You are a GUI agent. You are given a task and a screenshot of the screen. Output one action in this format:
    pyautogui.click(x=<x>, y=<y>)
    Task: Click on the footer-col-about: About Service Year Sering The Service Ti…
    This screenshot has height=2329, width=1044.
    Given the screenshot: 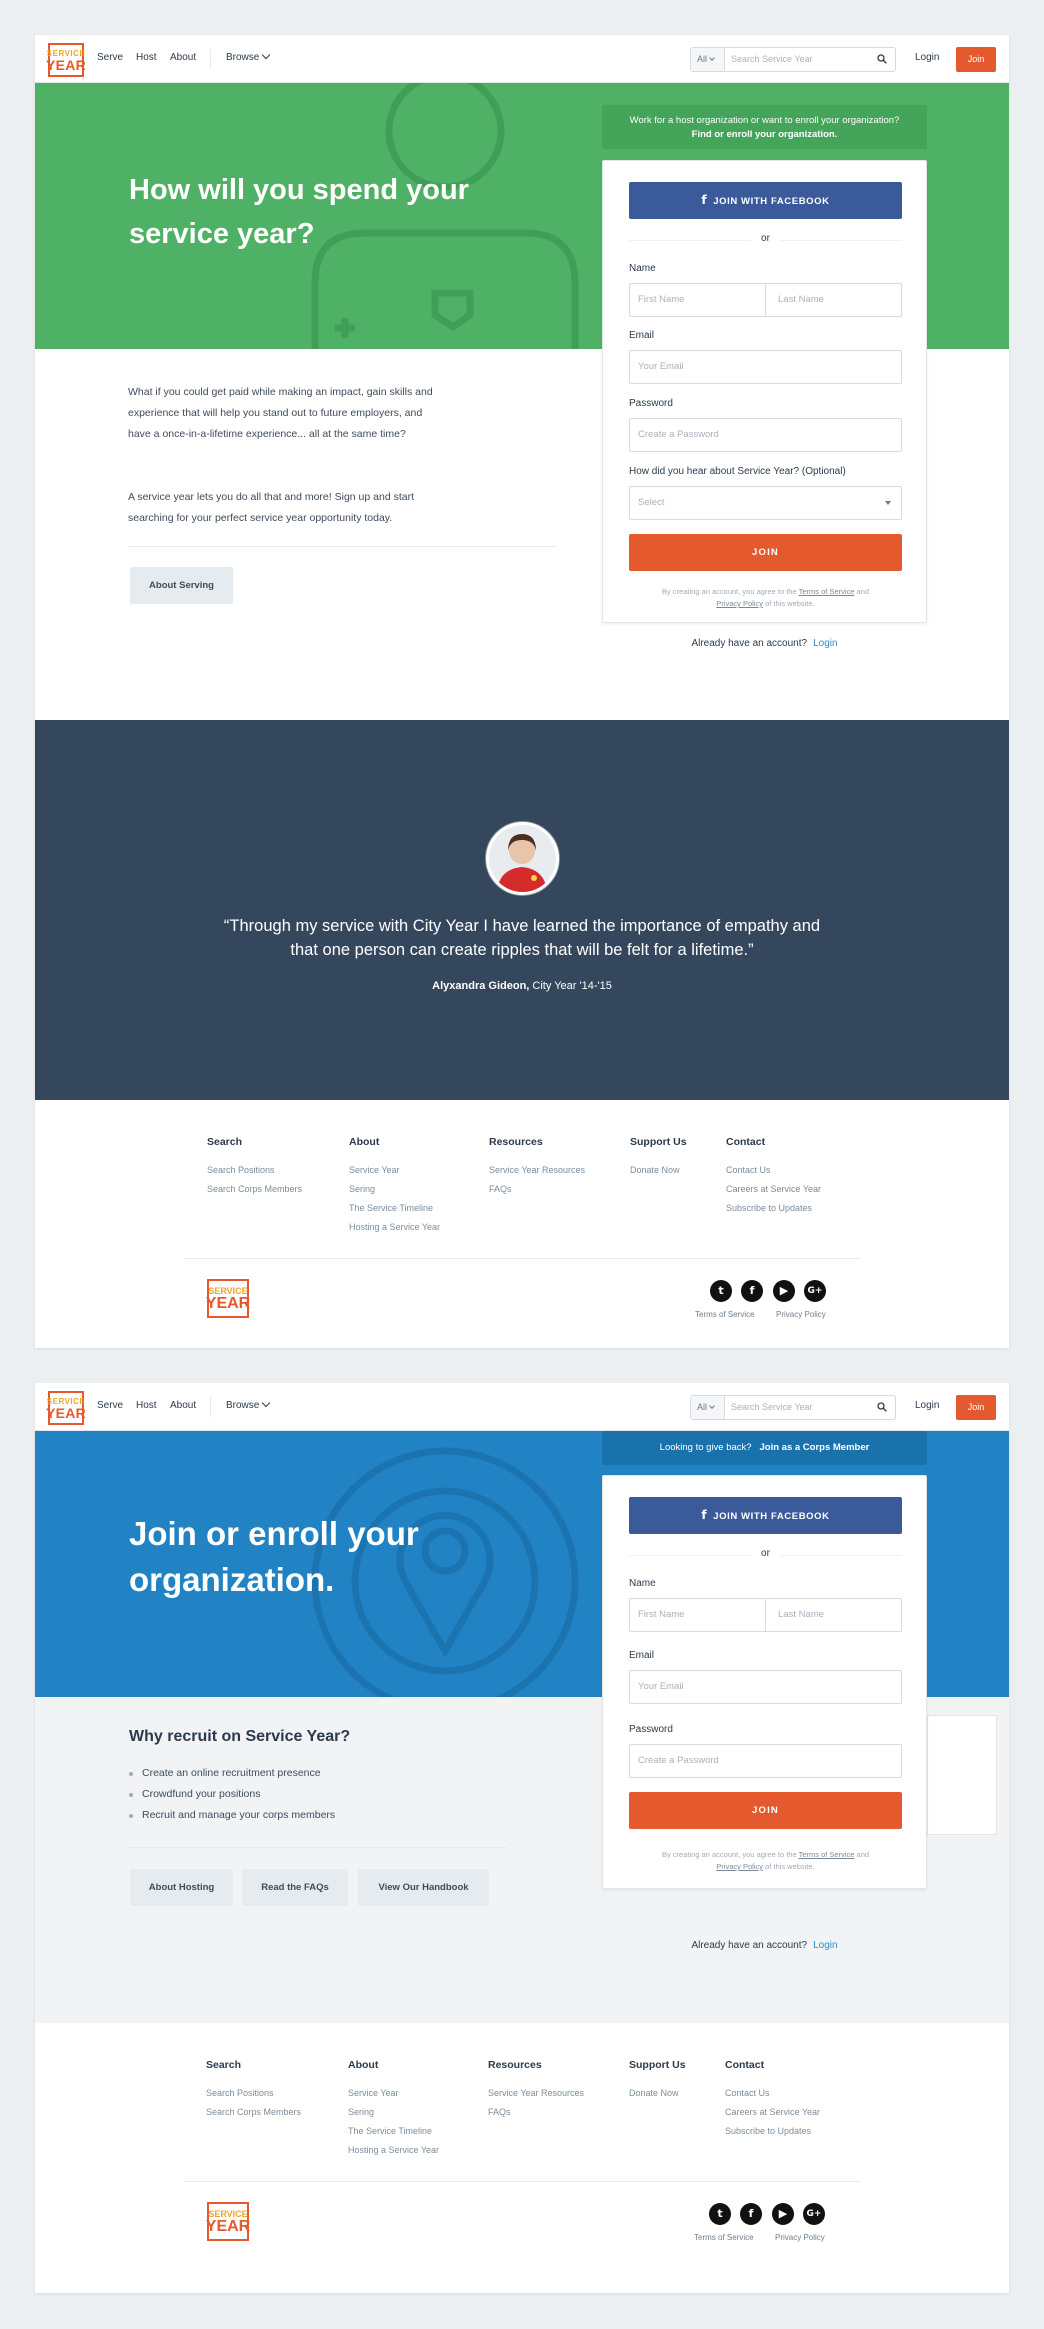 What is the action you would take?
    pyautogui.click(x=394, y=1186)
    